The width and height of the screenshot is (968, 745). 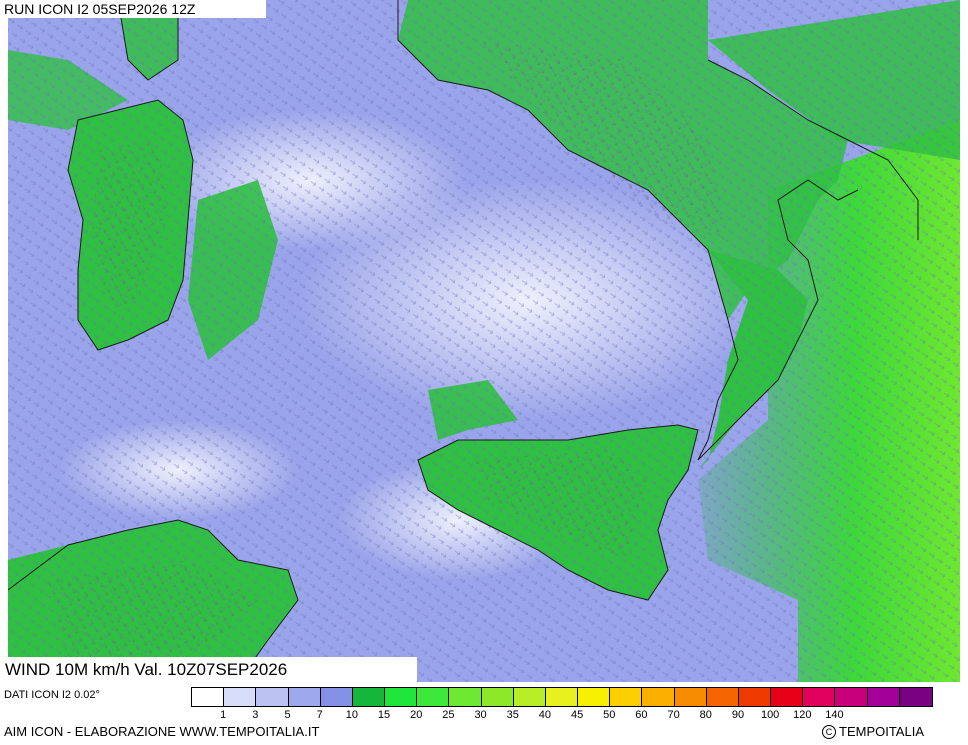 I want to click on color-legend-labels: 1 3 5 7 10 15 20 25 30 35 40 45 50 60 70 80 90 100 120 140, so click(x=561, y=716).